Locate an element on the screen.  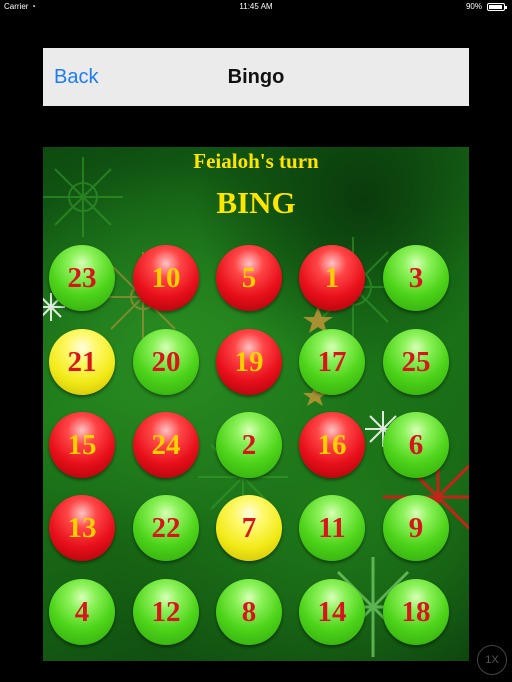
bingo-ball: 13 is located at coordinates (82, 528).